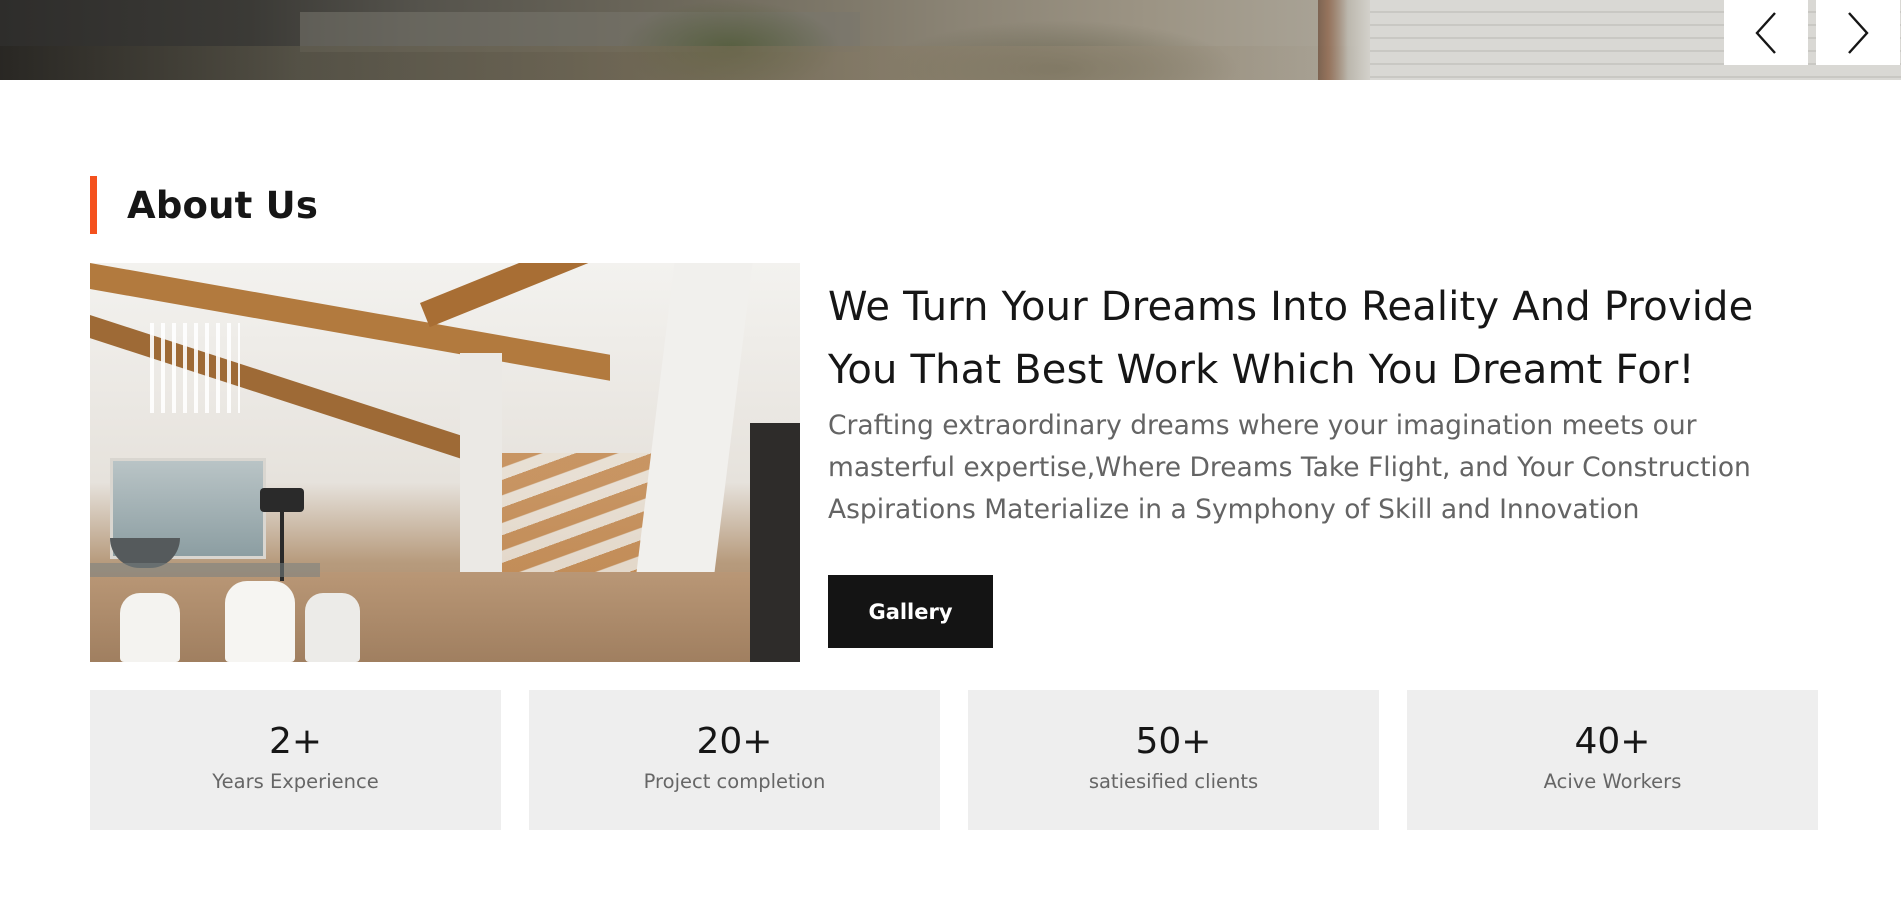  Describe the element at coordinates (295, 741) in the screenshot. I see `stat-value: 2+` at that location.